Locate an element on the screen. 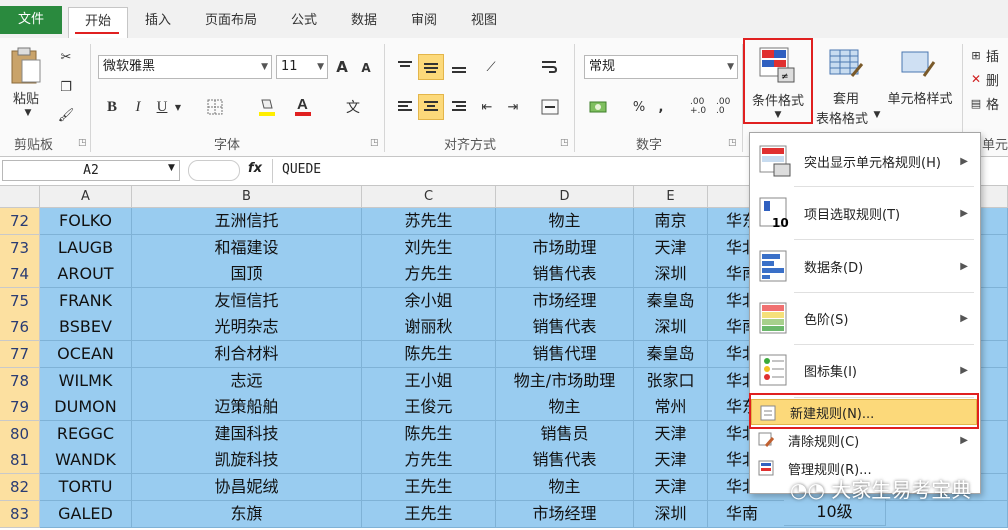  table-cell: 常州 is located at coordinates (671, 407).